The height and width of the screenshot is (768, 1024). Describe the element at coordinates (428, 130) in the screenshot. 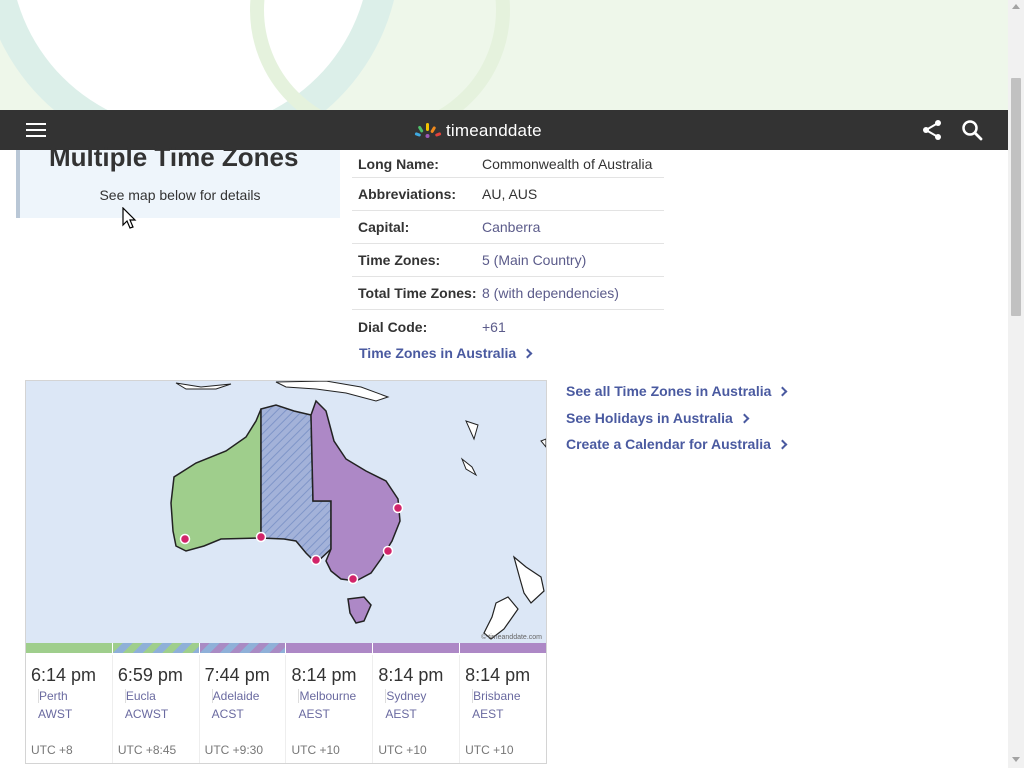

I see `logo-sunburst-icon` at that location.